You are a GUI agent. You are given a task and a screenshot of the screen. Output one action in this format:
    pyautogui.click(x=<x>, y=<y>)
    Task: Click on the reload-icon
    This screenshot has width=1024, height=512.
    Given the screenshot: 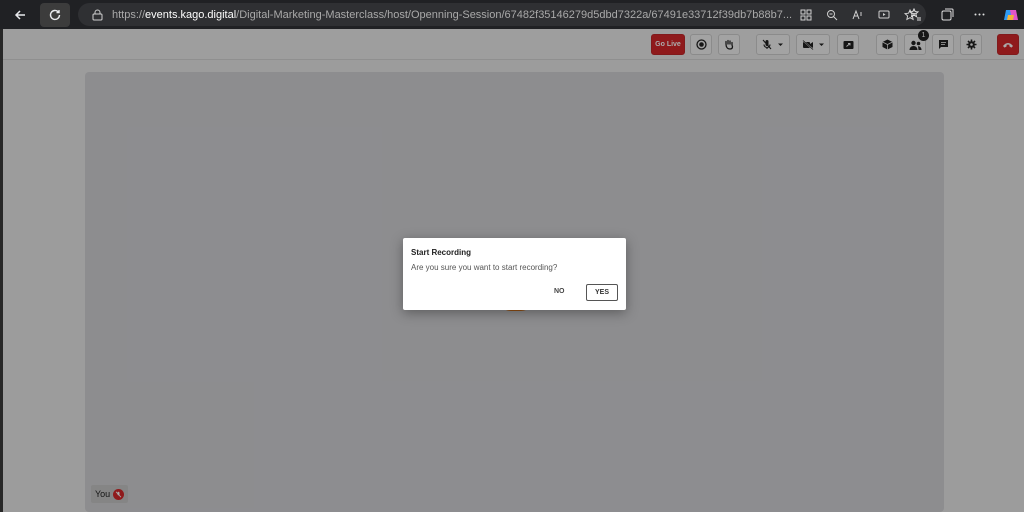 What is the action you would take?
    pyautogui.click(x=55, y=14)
    